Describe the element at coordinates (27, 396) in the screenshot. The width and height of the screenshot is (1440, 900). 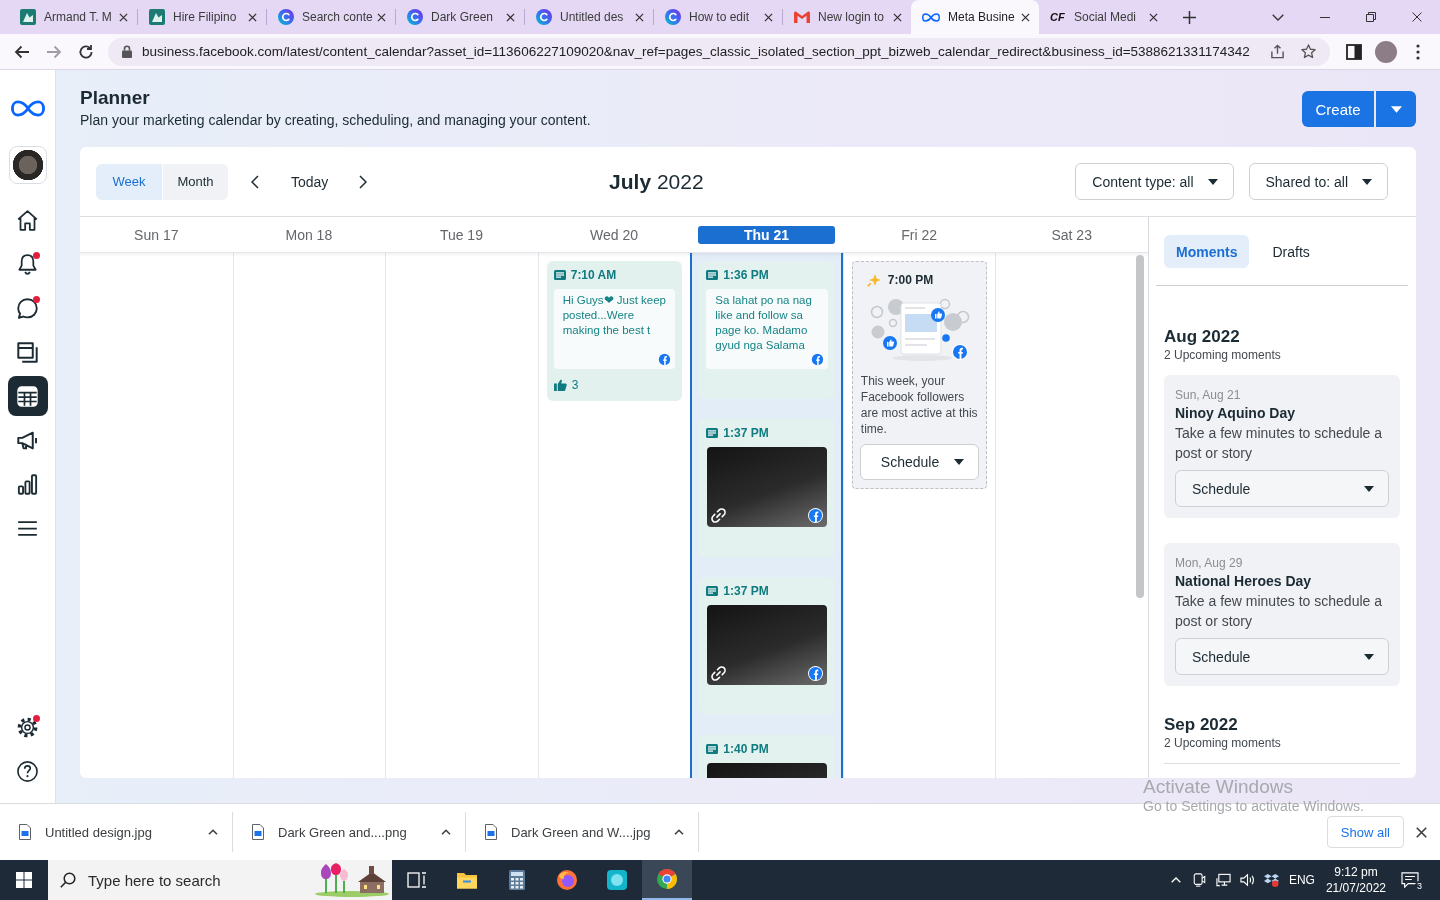
I see `sidebar-item` at that location.